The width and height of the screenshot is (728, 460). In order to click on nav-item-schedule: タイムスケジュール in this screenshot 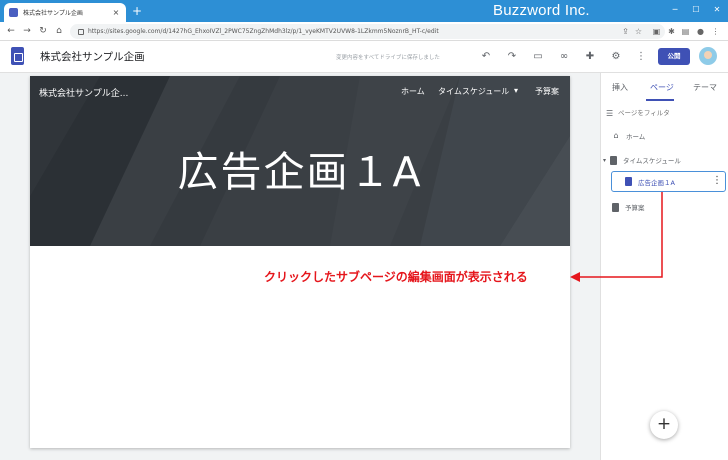, I will do `click(473, 91)`.